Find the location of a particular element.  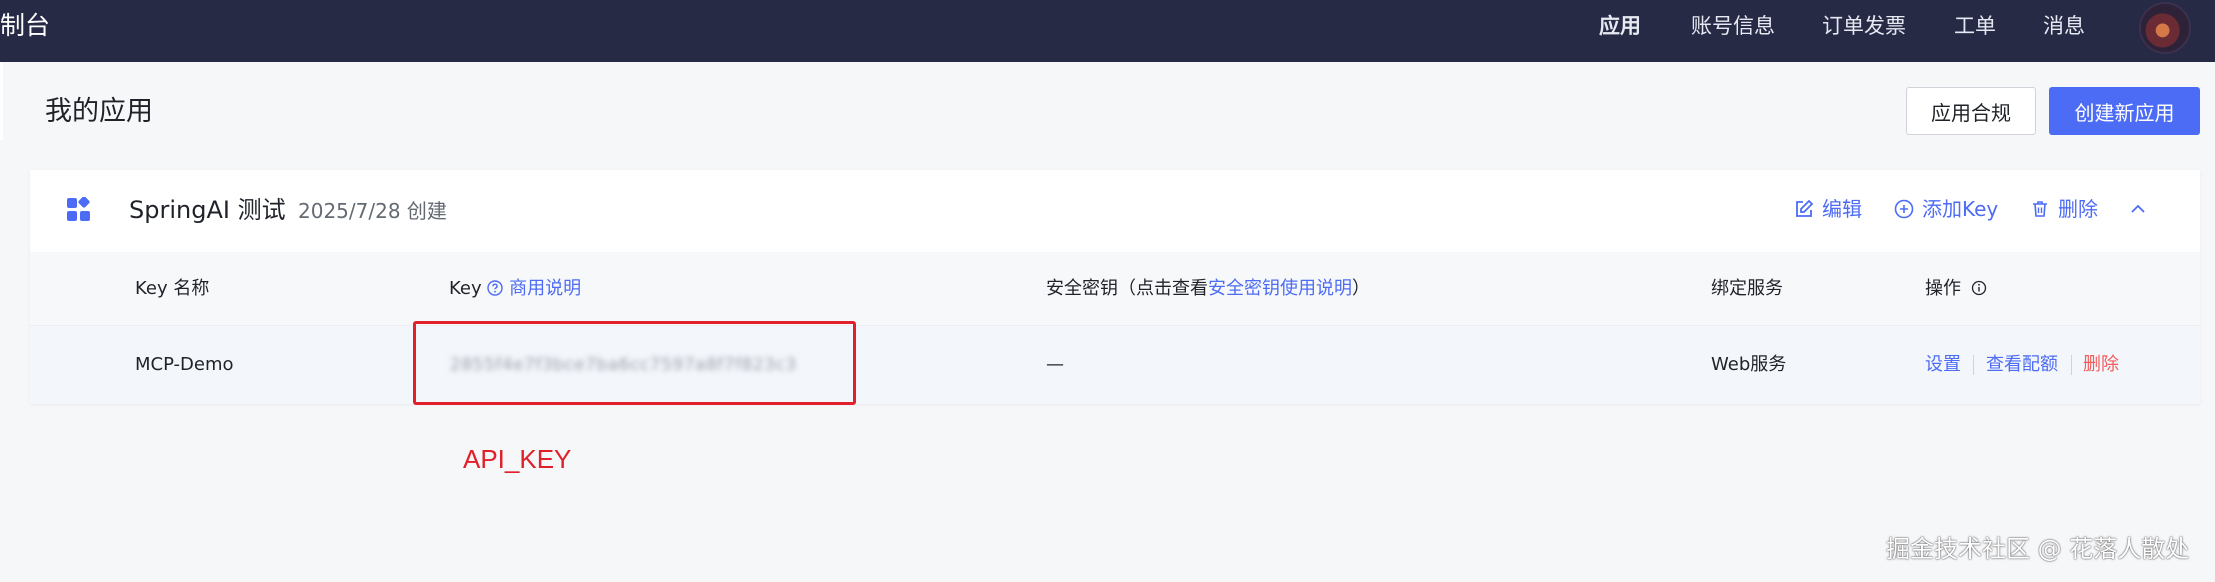

row-delete-link: 删除 is located at coordinates (2101, 365).